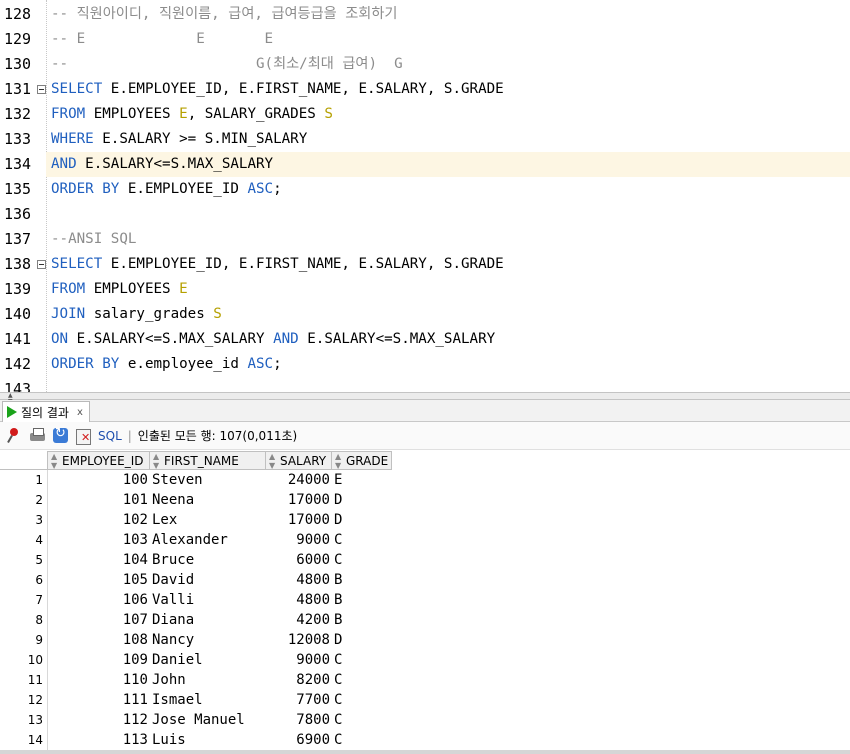 This screenshot has width=850, height=754. What do you see at coordinates (208, 740) in the screenshot?
I see `cell-first-name: Luis` at bounding box center [208, 740].